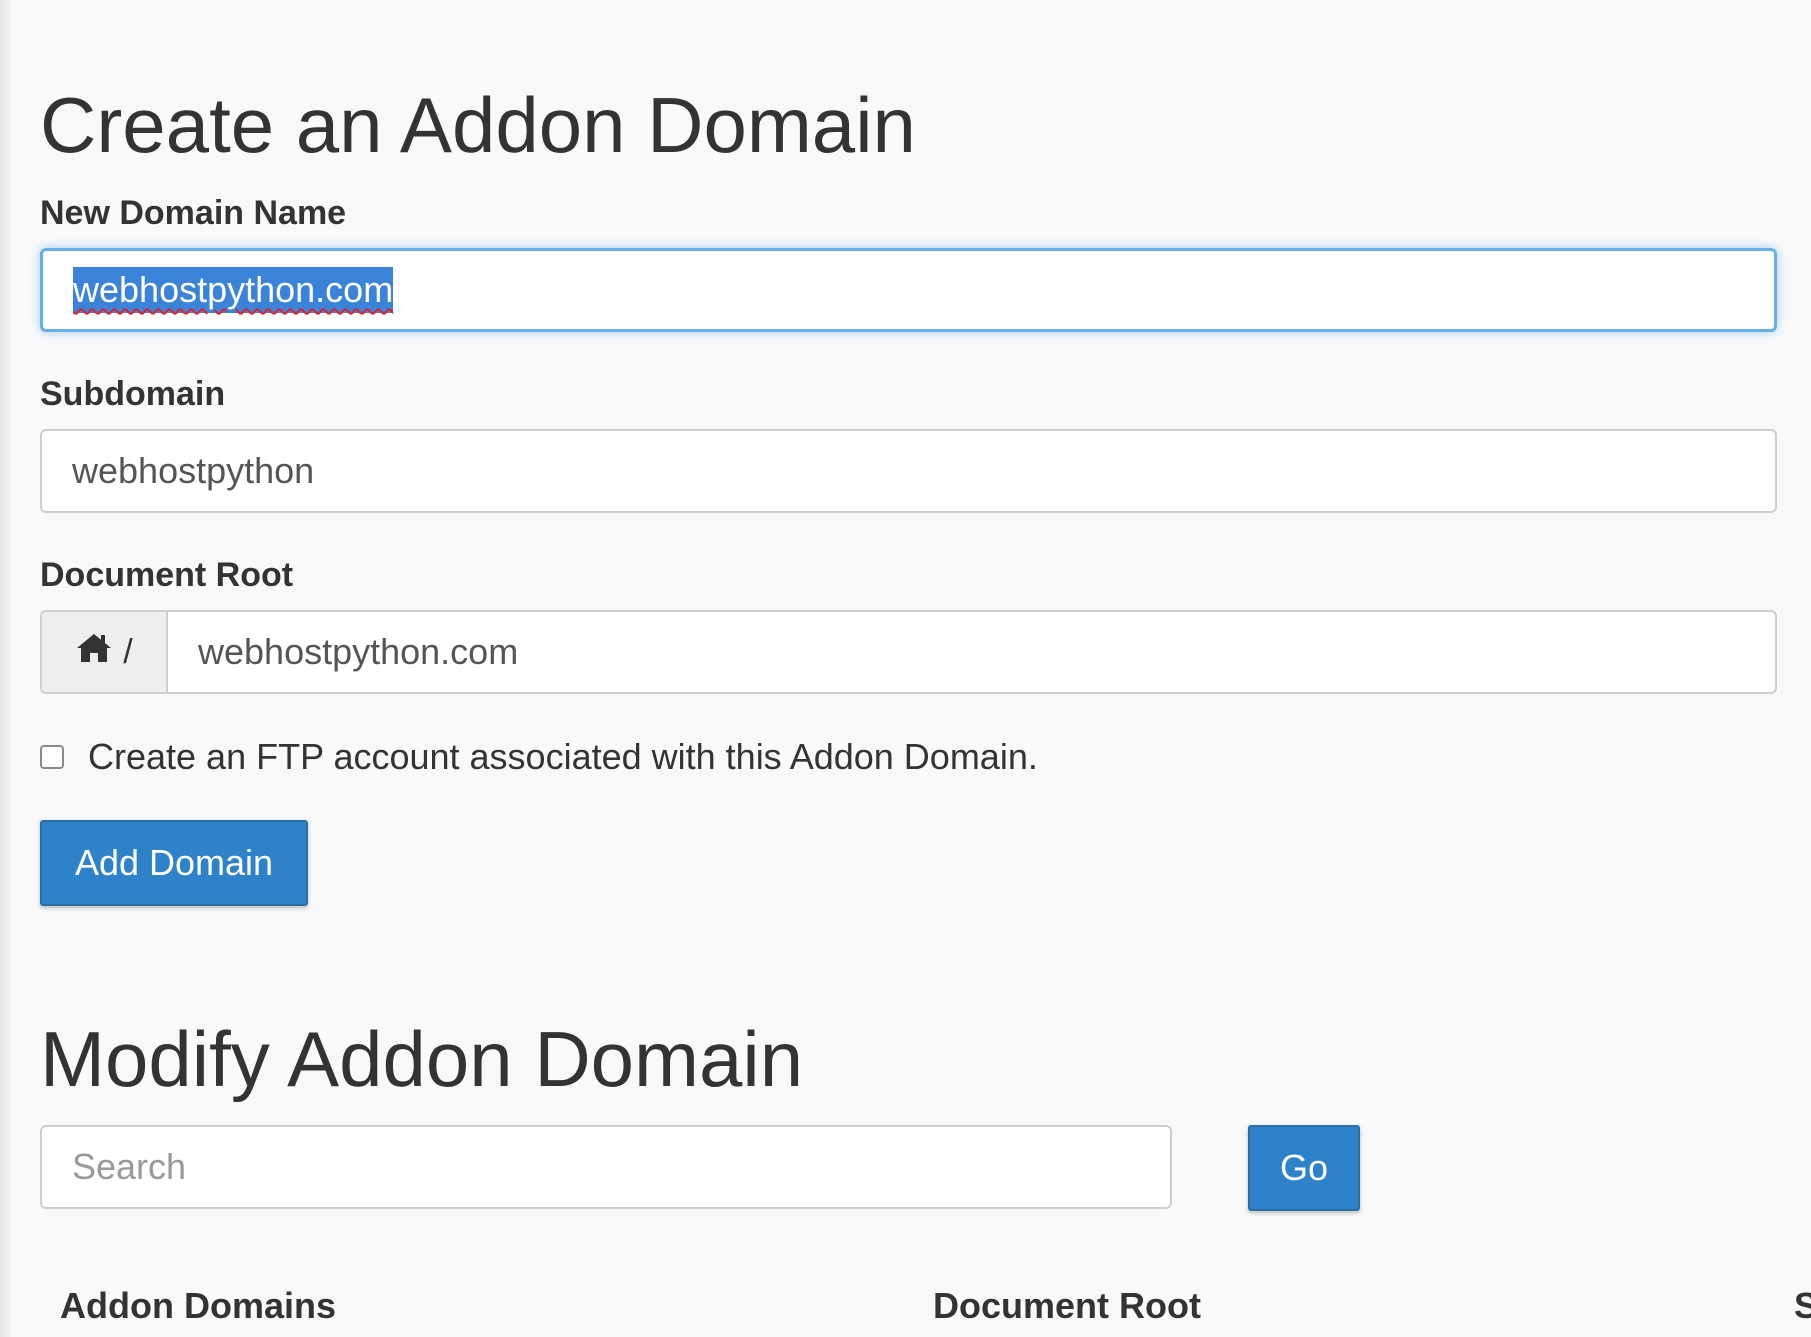  Describe the element at coordinates (133, 394) in the screenshot. I see `subdomain-label: Subdomain` at that location.